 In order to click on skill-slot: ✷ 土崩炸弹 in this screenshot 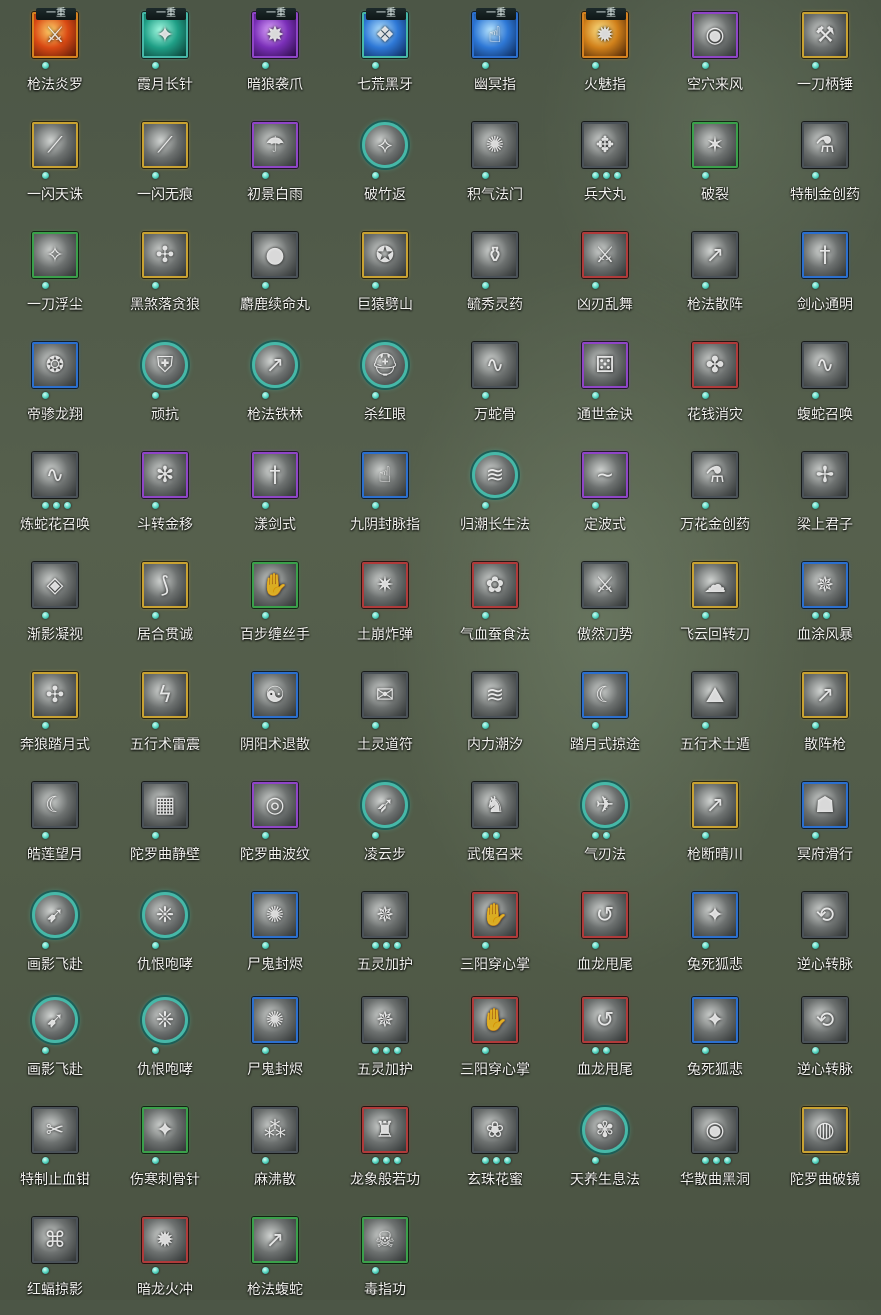, I will do `click(385, 605)`.